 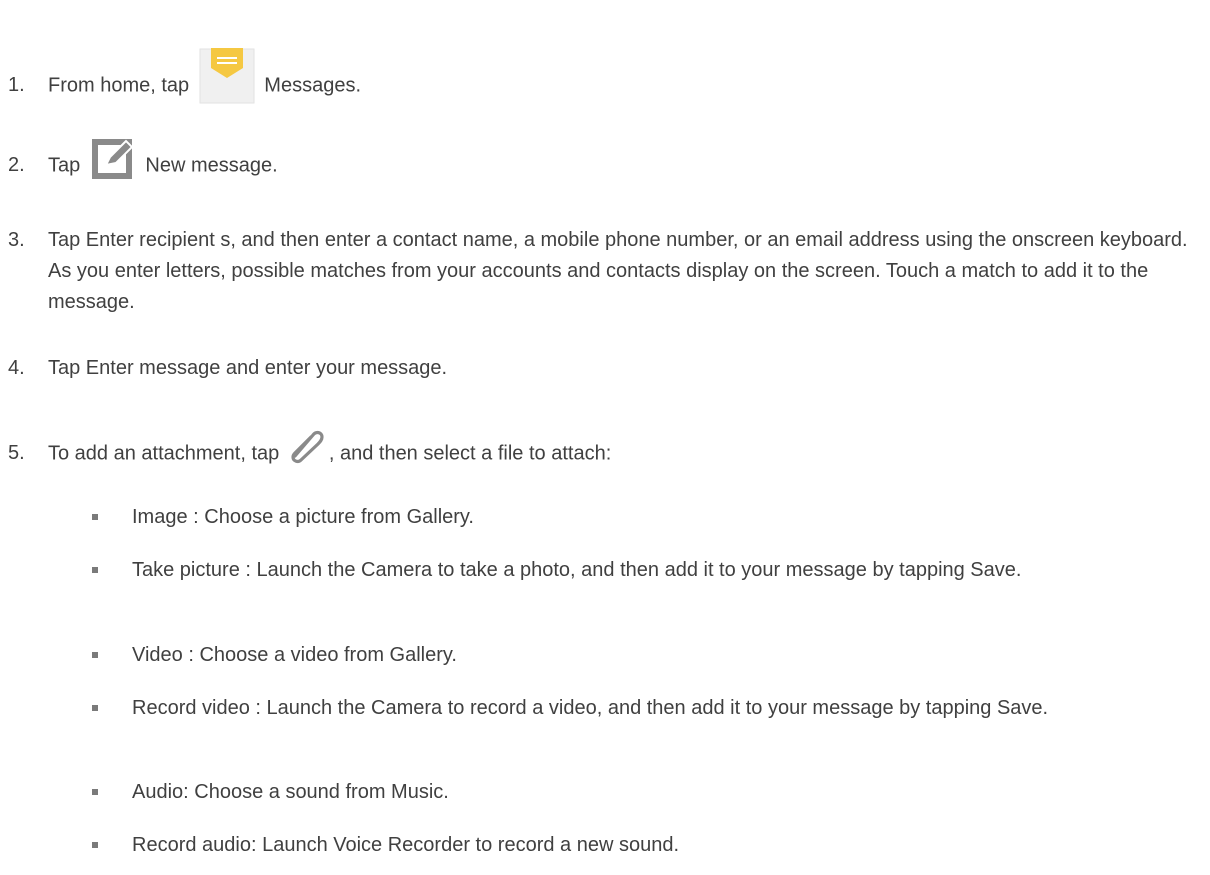 I want to click on step-text-after-icon: , and then select a file to attach:, so click(x=470, y=453).